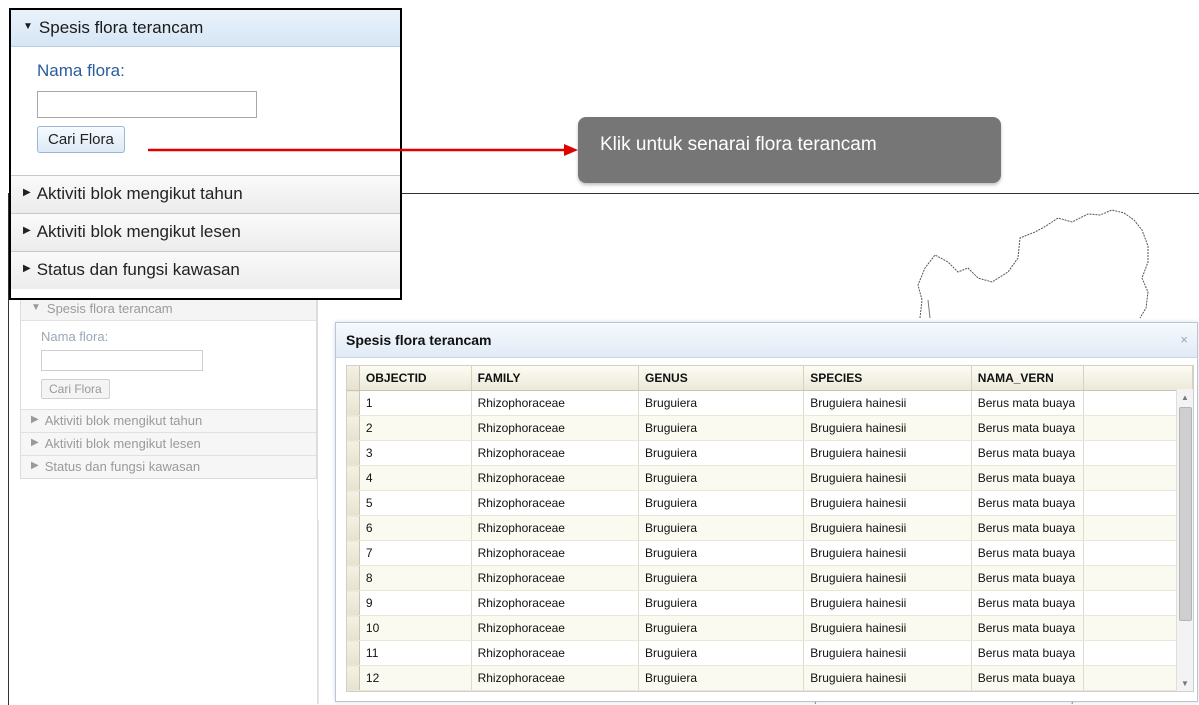  Describe the element at coordinates (415, 603) in the screenshot. I see `cell-objectid: 9` at that location.